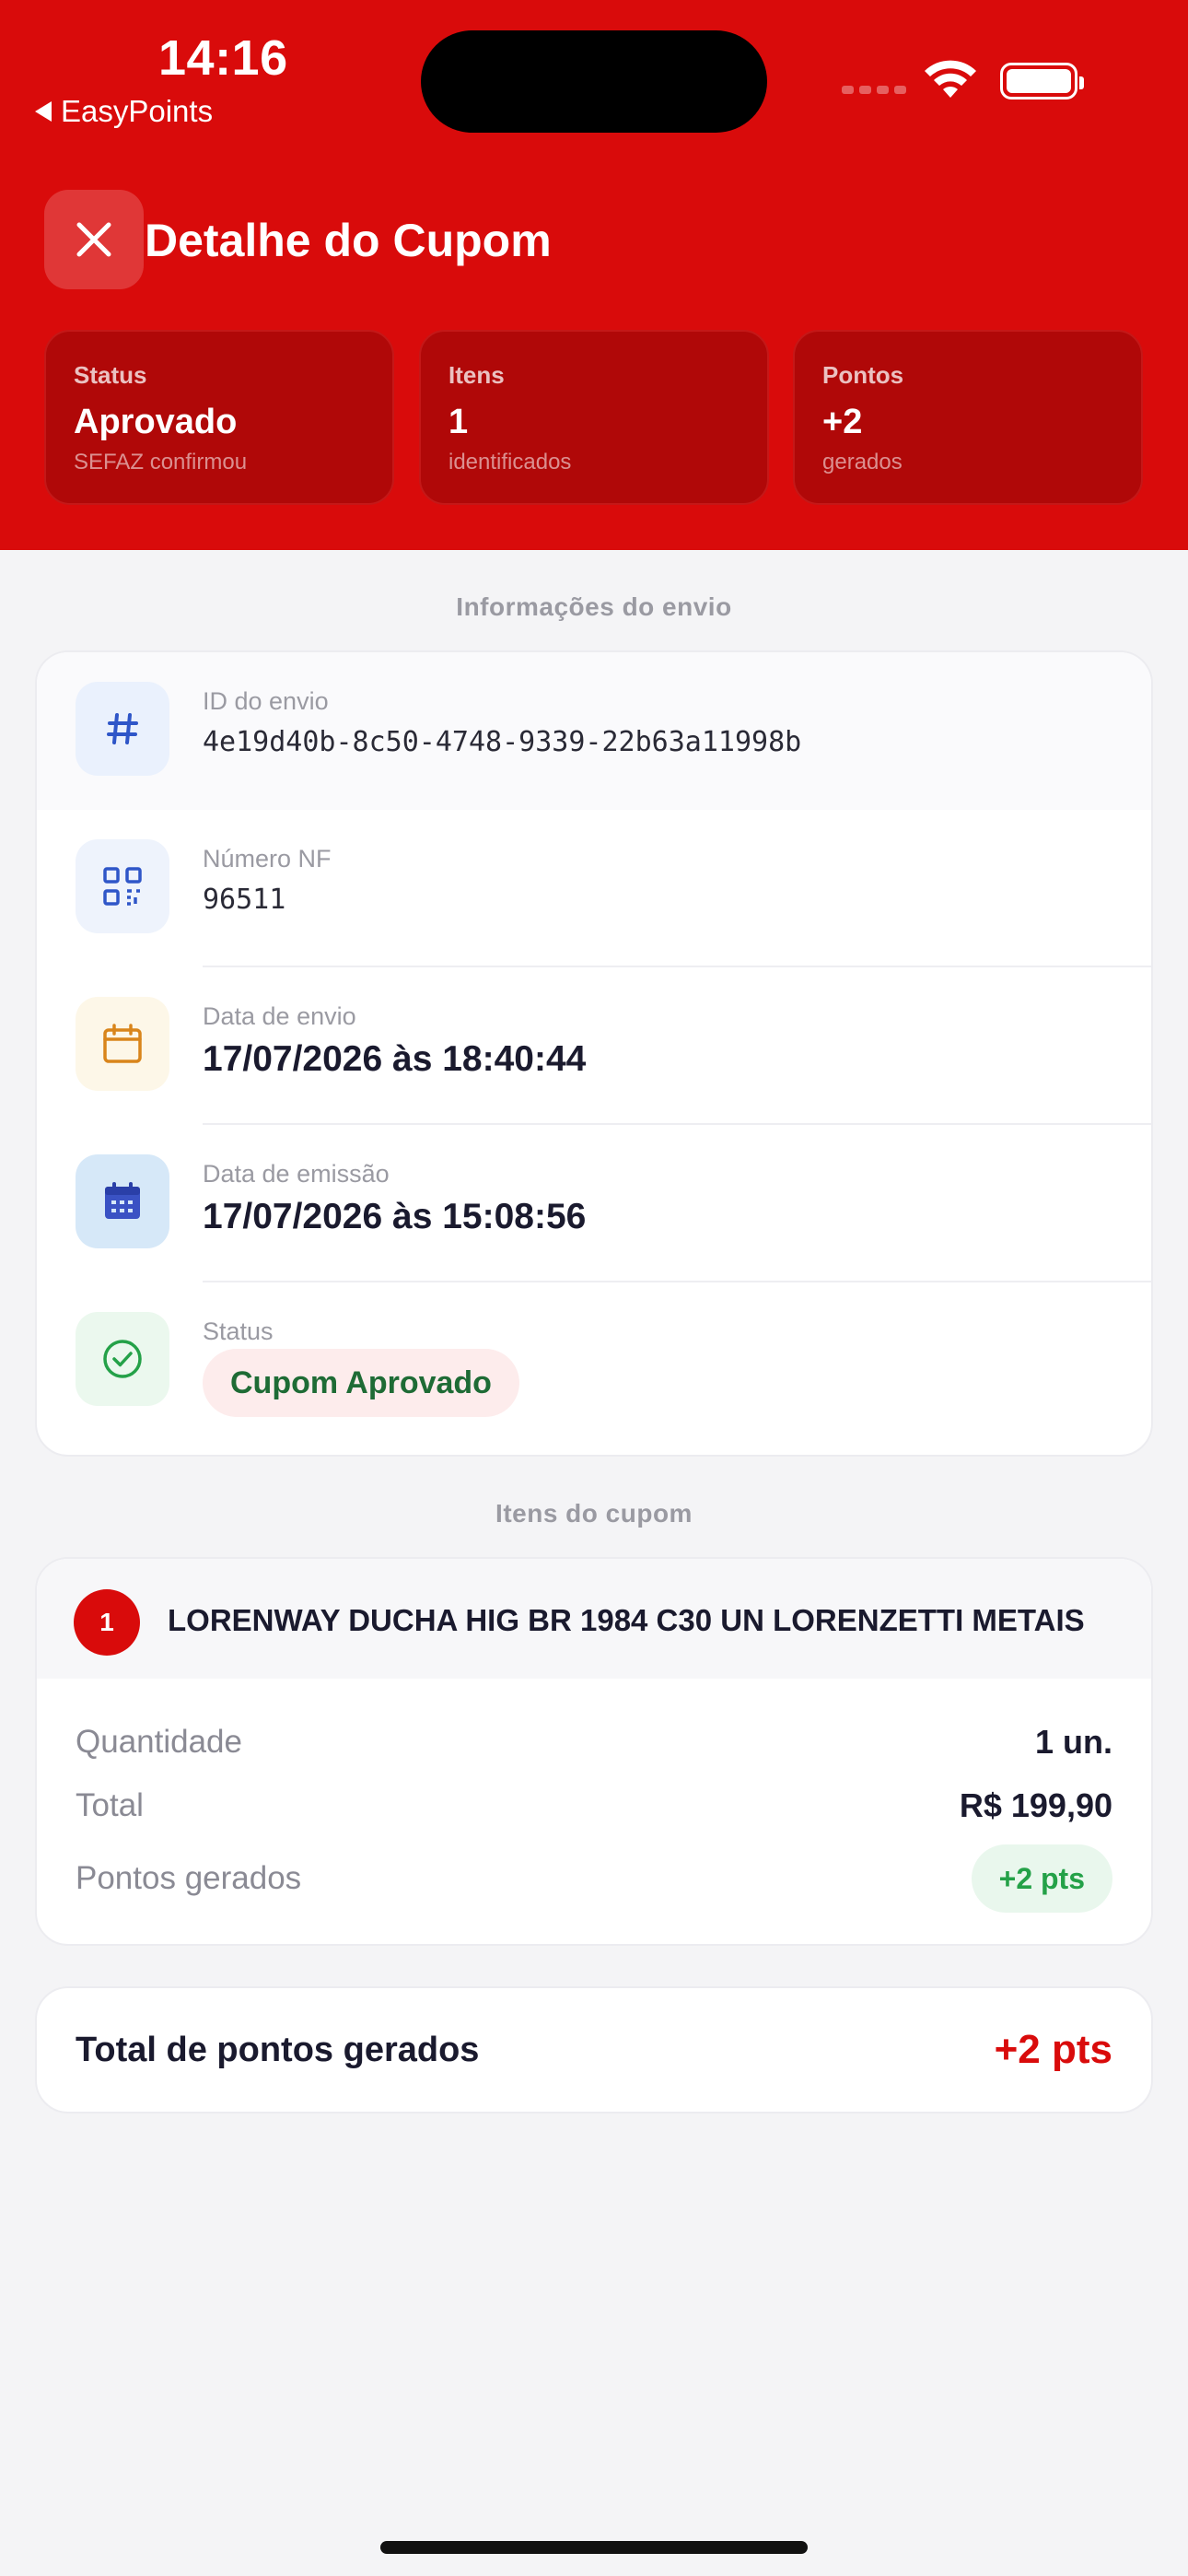  I want to click on cellular-signal-icon, so click(874, 90).